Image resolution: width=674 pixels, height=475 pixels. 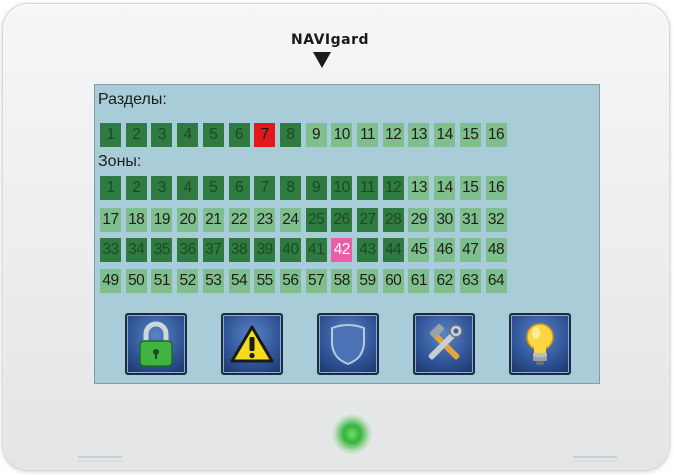 I want to click on status-led, so click(x=352, y=434).